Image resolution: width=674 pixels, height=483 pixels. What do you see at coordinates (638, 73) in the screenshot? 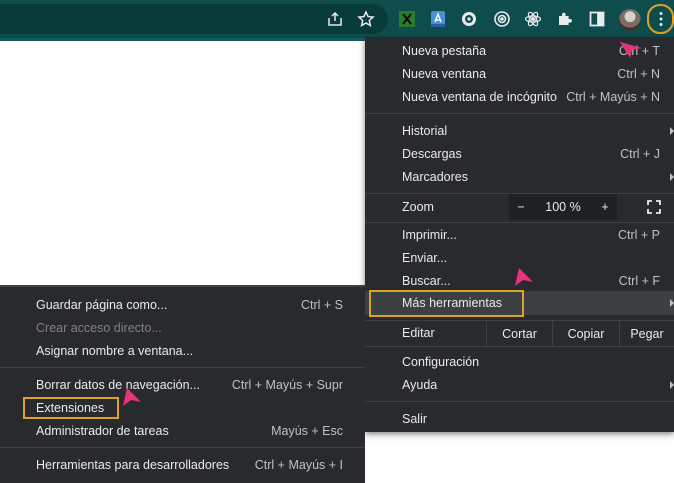
I see `shortcut-label: Ctrl + N` at bounding box center [638, 73].